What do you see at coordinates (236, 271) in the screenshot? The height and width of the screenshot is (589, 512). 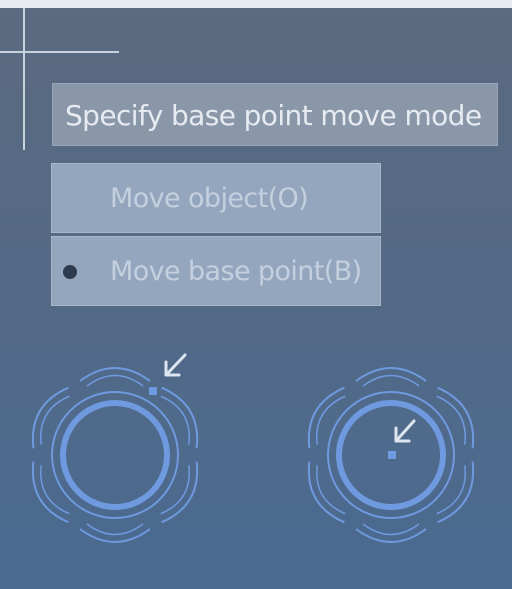 I see `menu-item-label: Move base point(B)` at bounding box center [236, 271].